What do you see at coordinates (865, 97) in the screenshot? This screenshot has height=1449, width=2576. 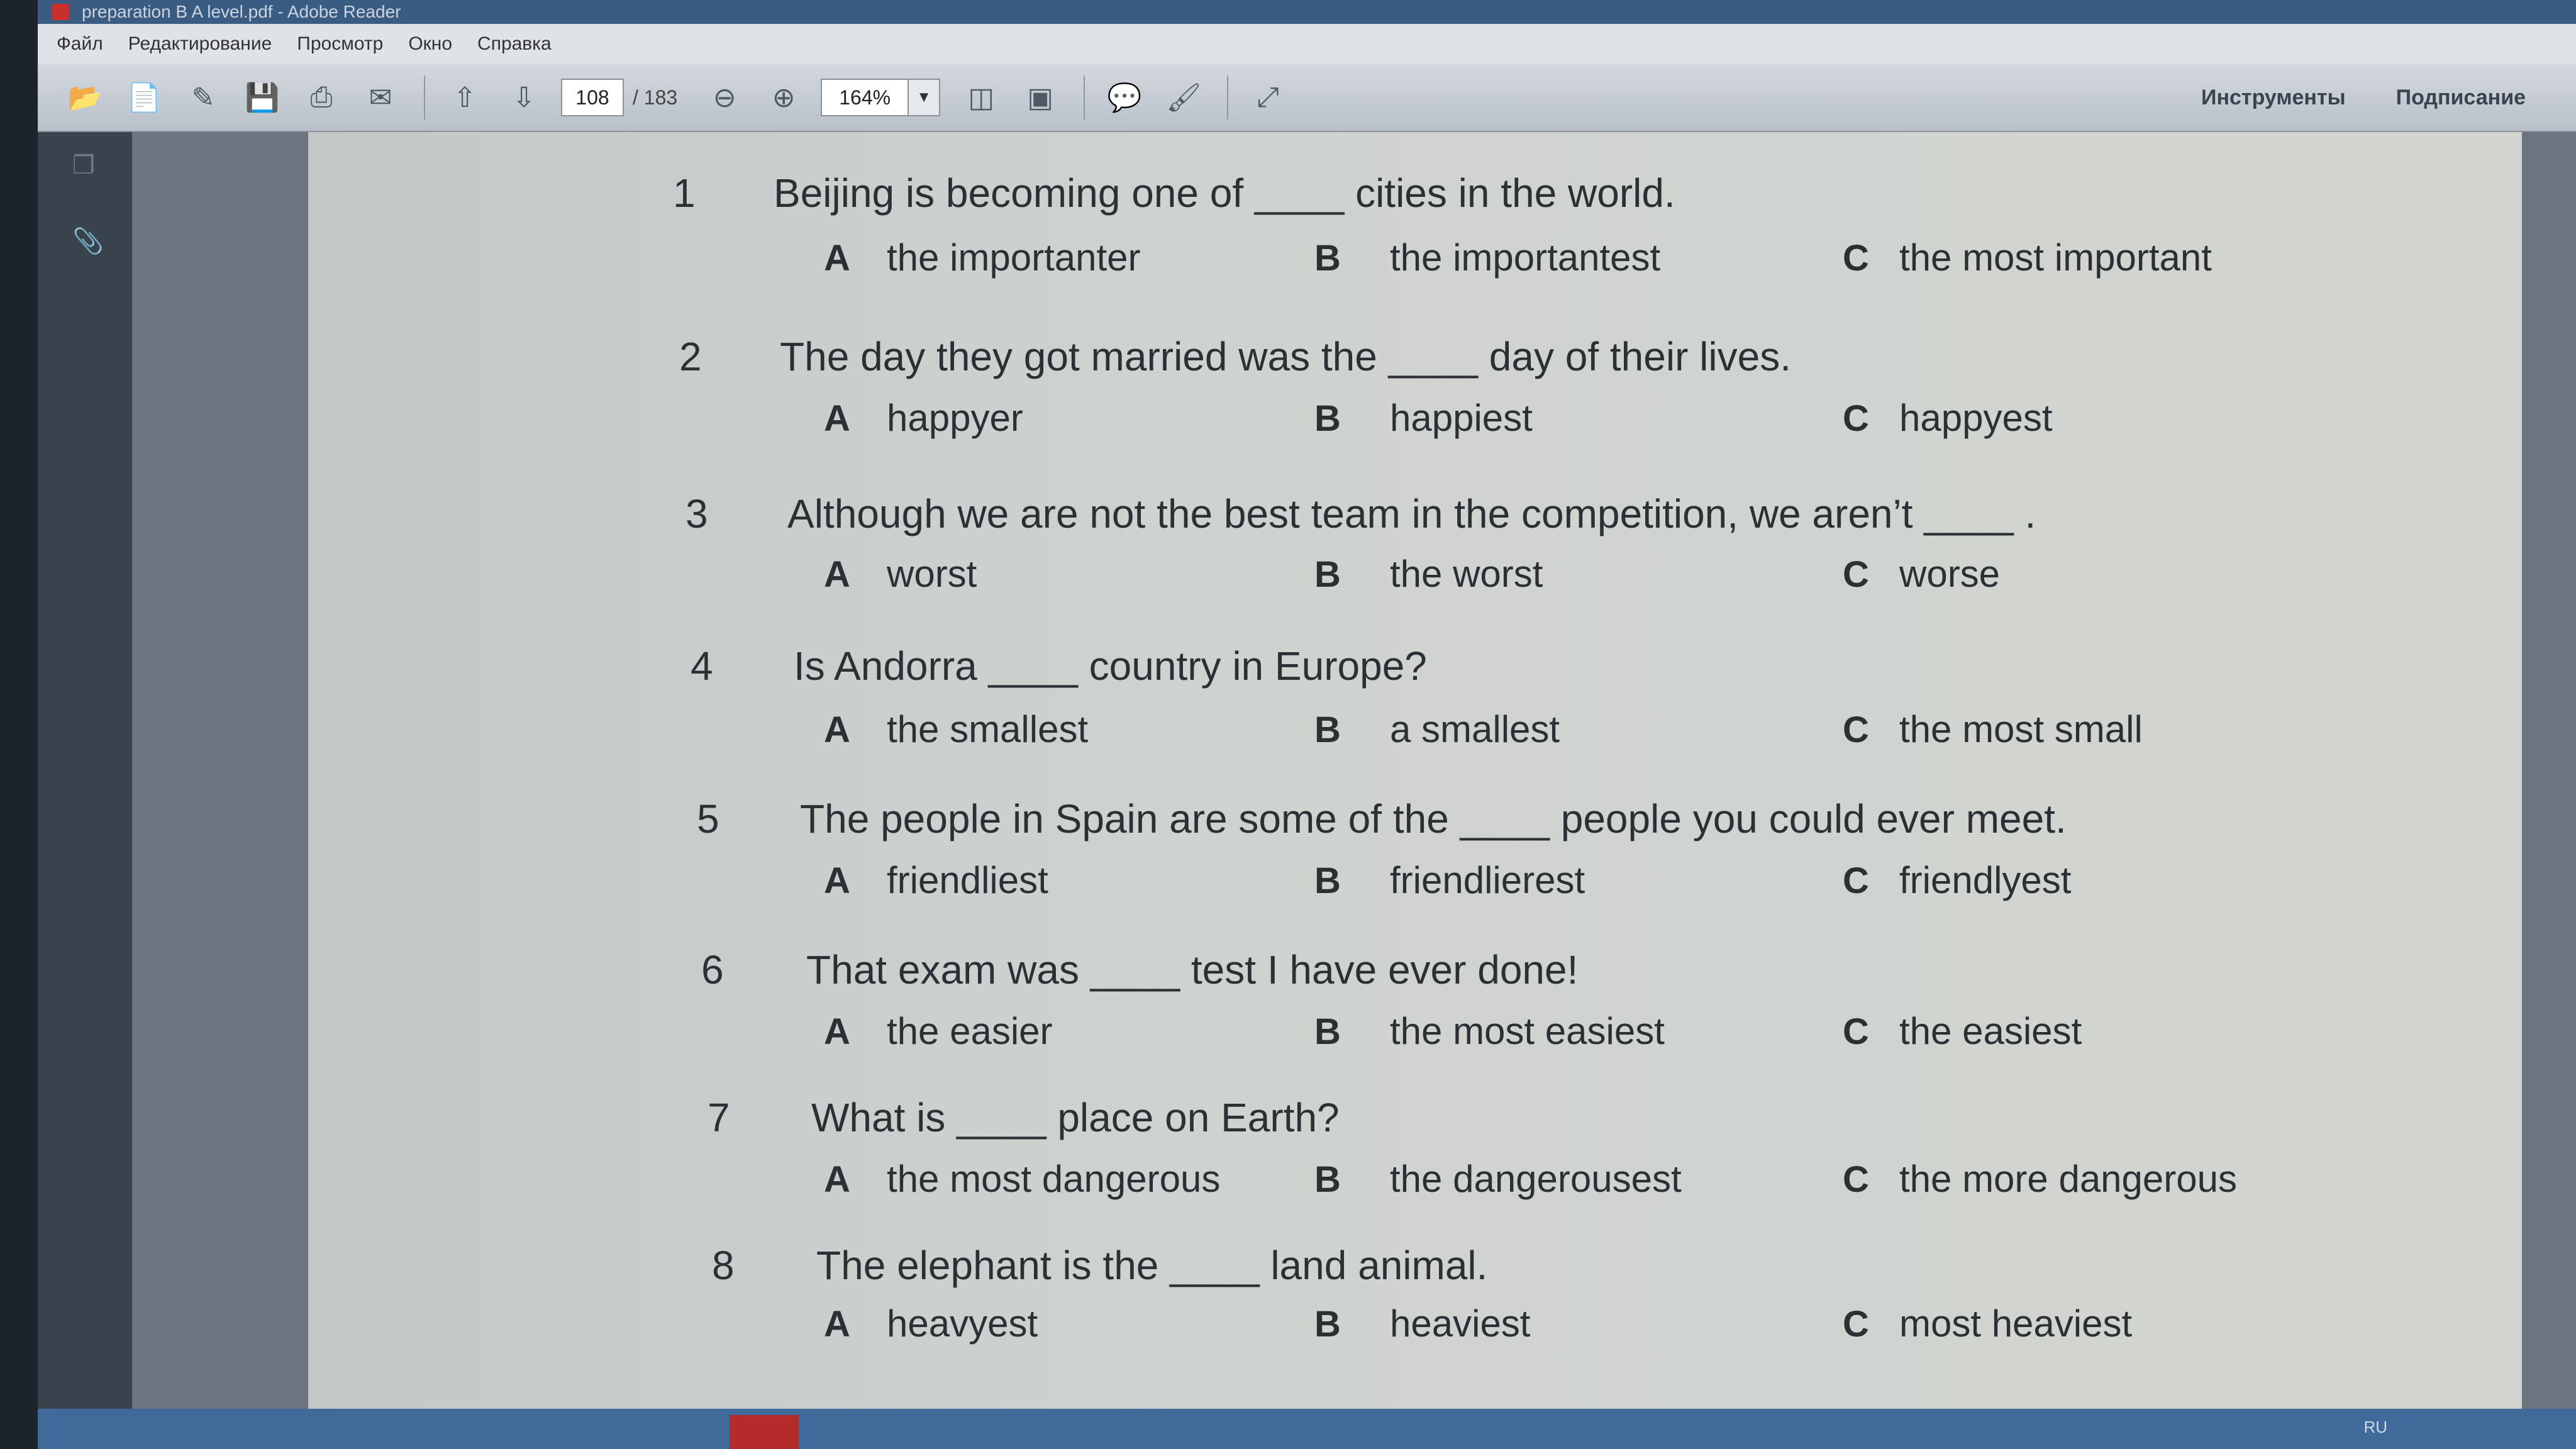 I see `zoom-input: 164%` at bounding box center [865, 97].